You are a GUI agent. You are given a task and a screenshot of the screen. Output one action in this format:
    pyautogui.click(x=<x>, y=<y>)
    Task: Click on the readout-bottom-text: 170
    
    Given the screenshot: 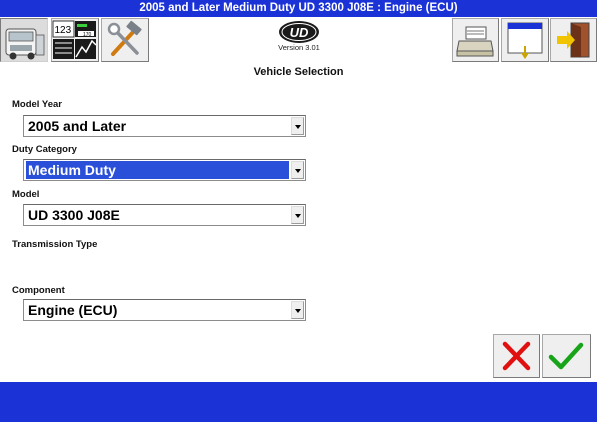 What is the action you would take?
    pyautogui.click(x=87, y=35)
    